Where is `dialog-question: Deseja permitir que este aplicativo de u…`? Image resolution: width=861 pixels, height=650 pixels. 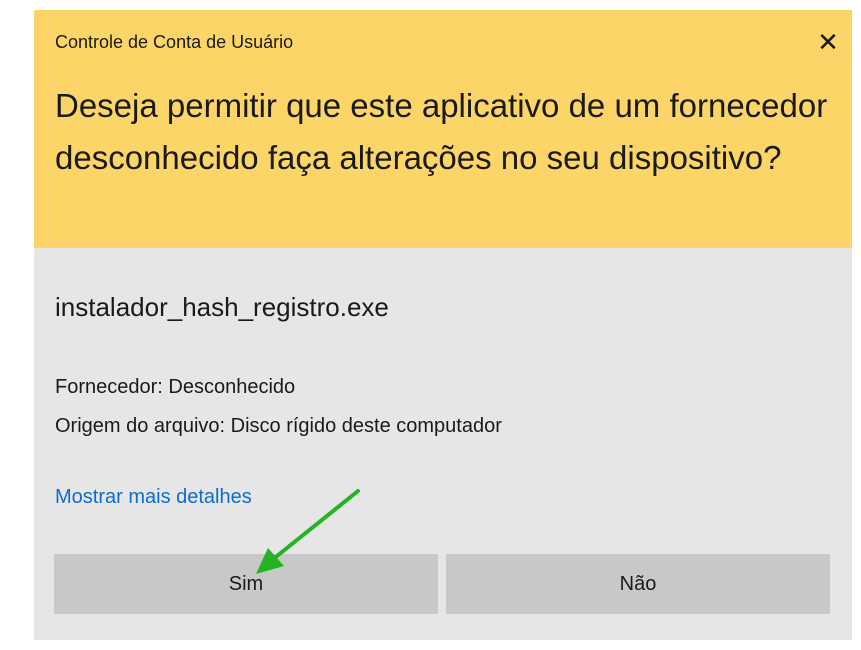 dialog-question: Deseja permitir que este aplicativo de u… is located at coordinates (441, 131).